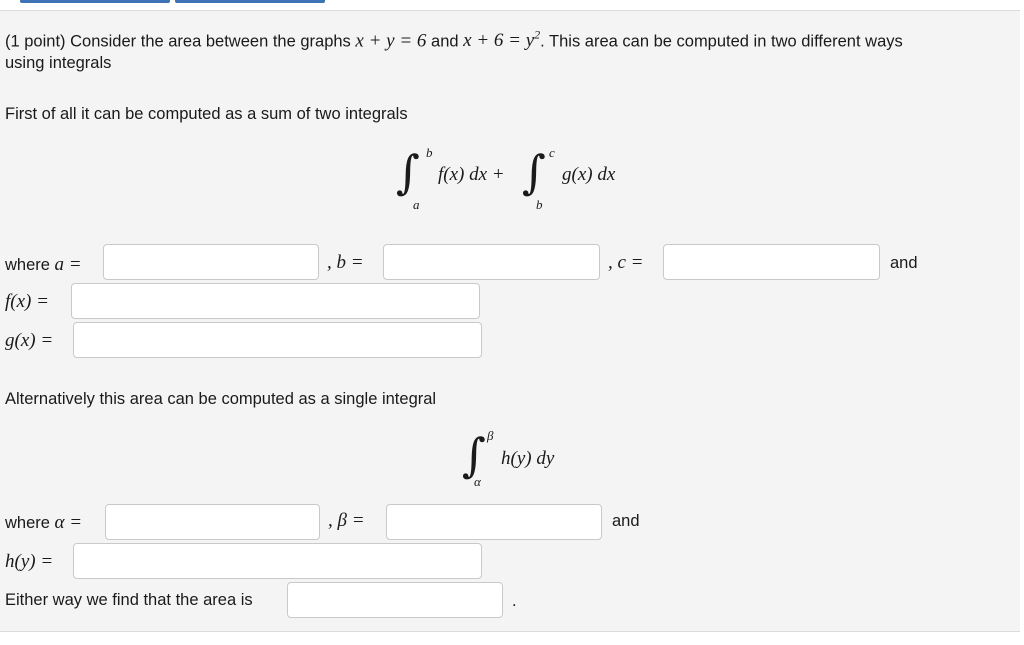  What do you see at coordinates (129, 600) in the screenshot?
I see `conclusion-text: Either way we find that the area is` at bounding box center [129, 600].